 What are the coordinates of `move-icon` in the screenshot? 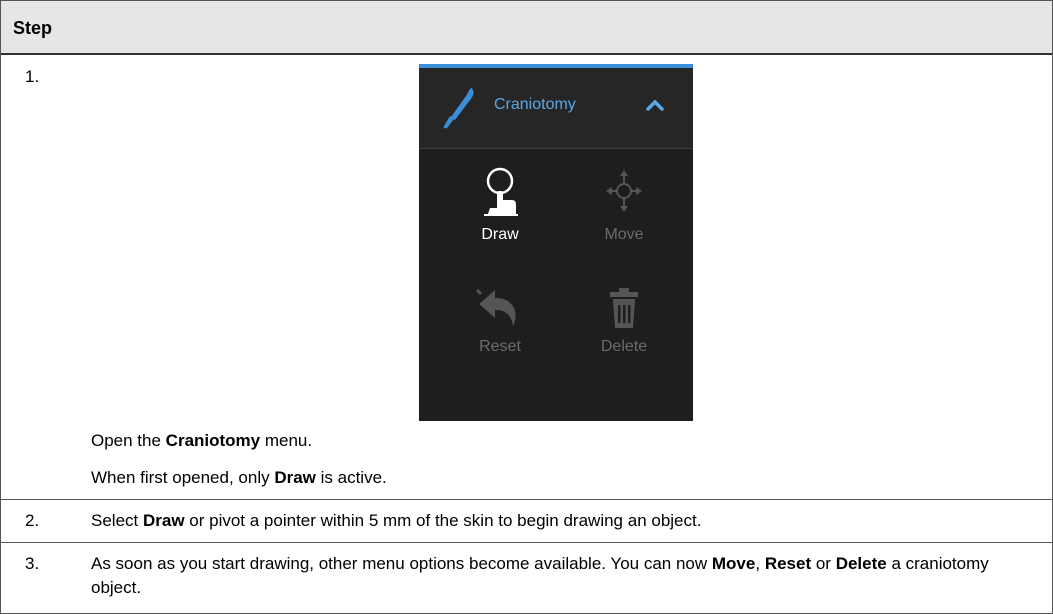 It's located at (624, 191).